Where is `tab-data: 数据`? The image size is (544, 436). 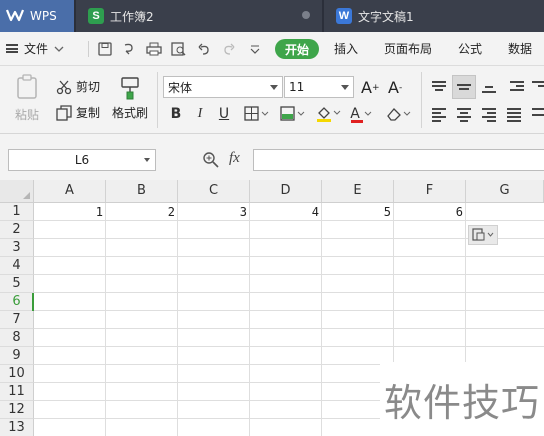 tab-data: 数据 is located at coordinates (520, 48).